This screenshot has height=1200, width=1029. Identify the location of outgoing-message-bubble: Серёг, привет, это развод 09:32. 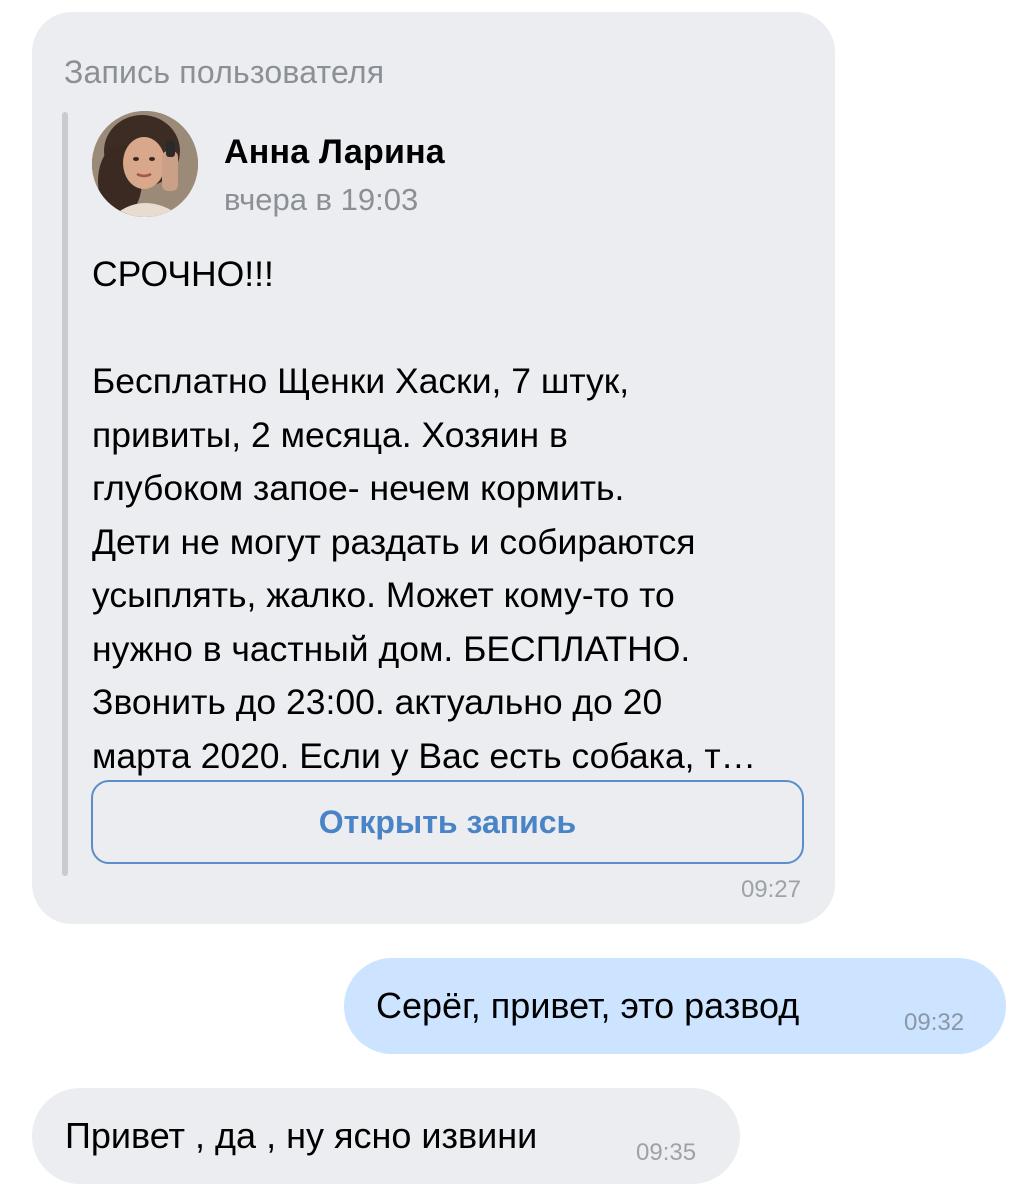
(675, 1006).